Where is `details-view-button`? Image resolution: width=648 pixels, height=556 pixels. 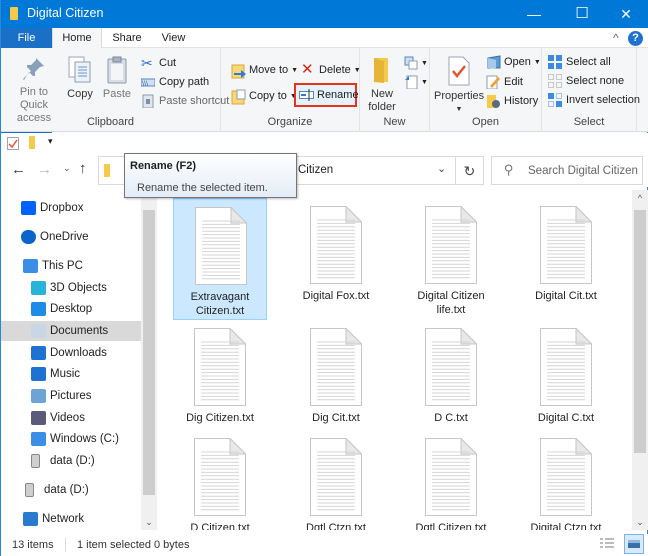
details-view-button is located at coordinates (607, 545).